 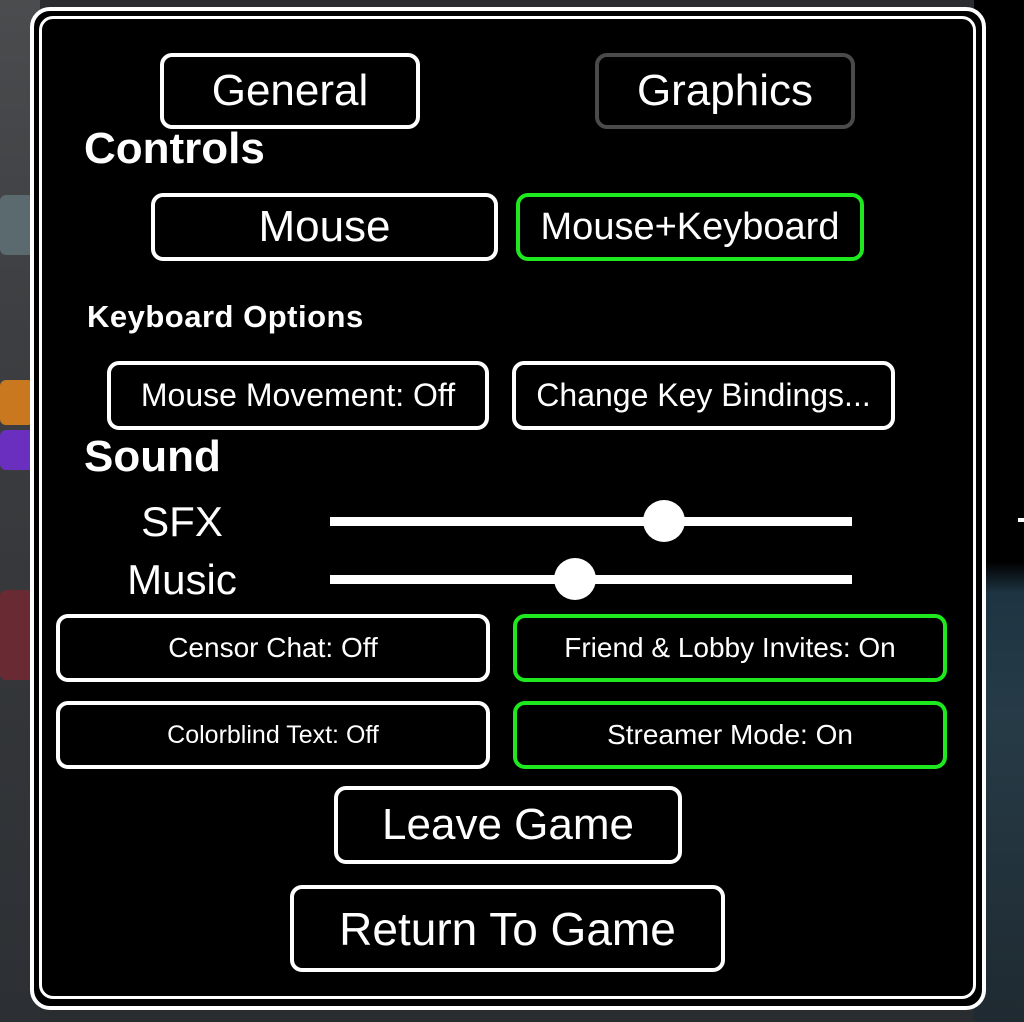 I want to click on tab-graphics-label: Graphics, so click(x=725, y=90).